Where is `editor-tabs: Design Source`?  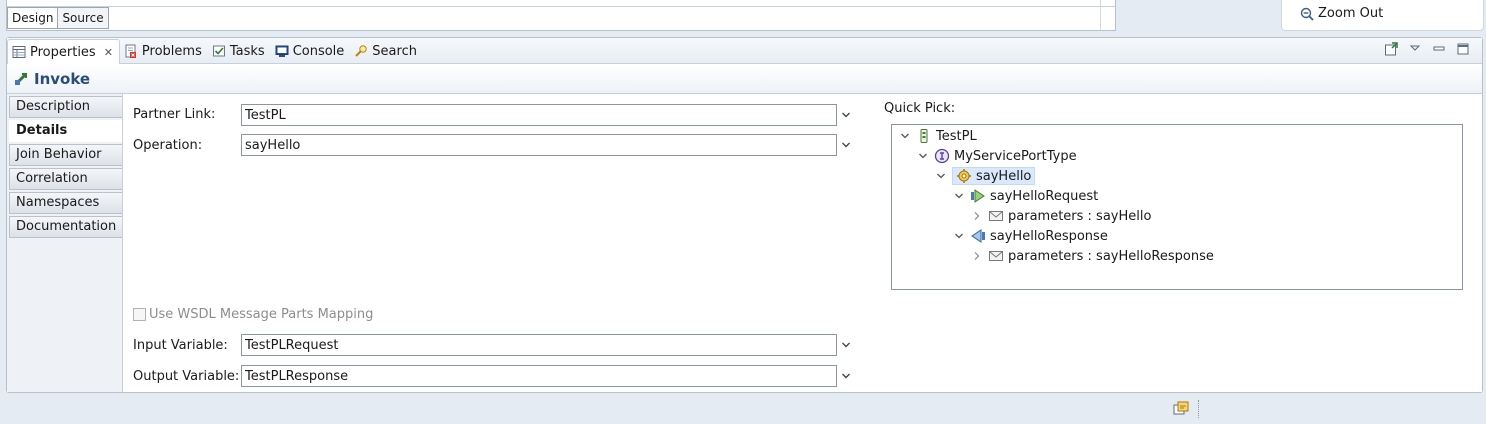 editor-tabs: Design Source is located at coordinates (58, 18).